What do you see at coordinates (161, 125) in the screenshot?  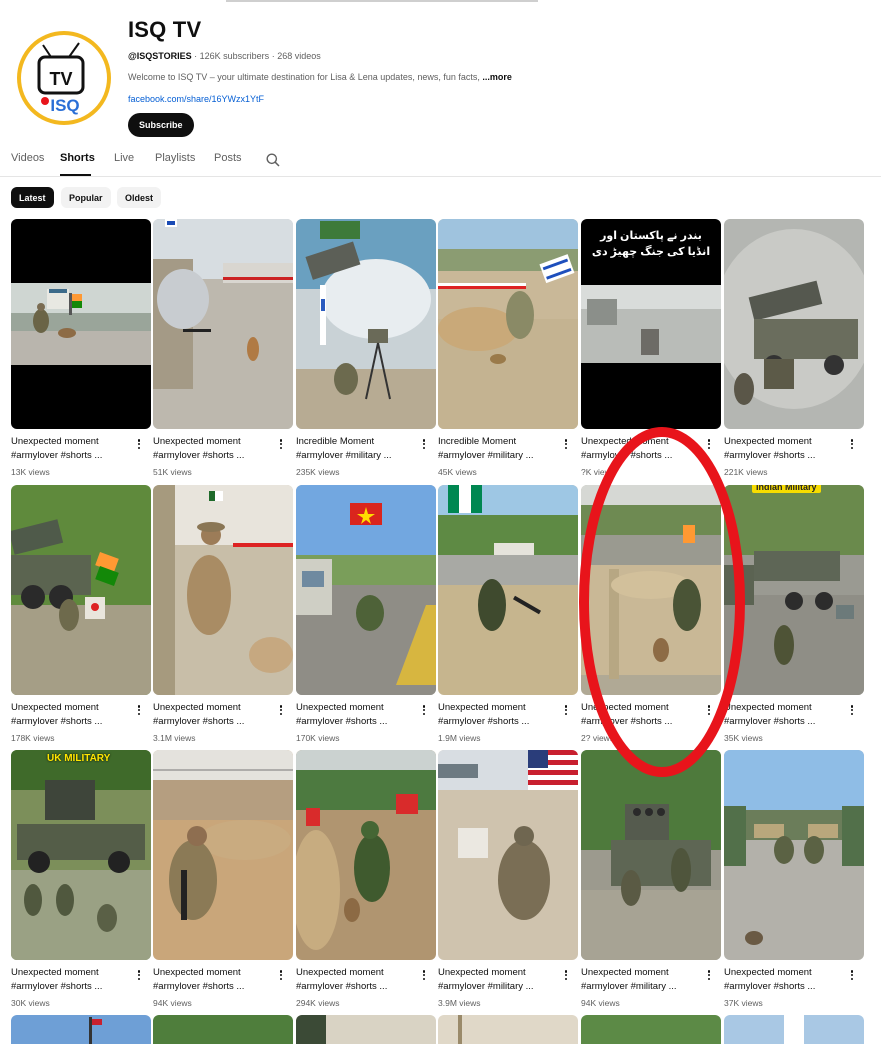 I see `subscribe-button: Subscribe` at bounding box center [161, 125].